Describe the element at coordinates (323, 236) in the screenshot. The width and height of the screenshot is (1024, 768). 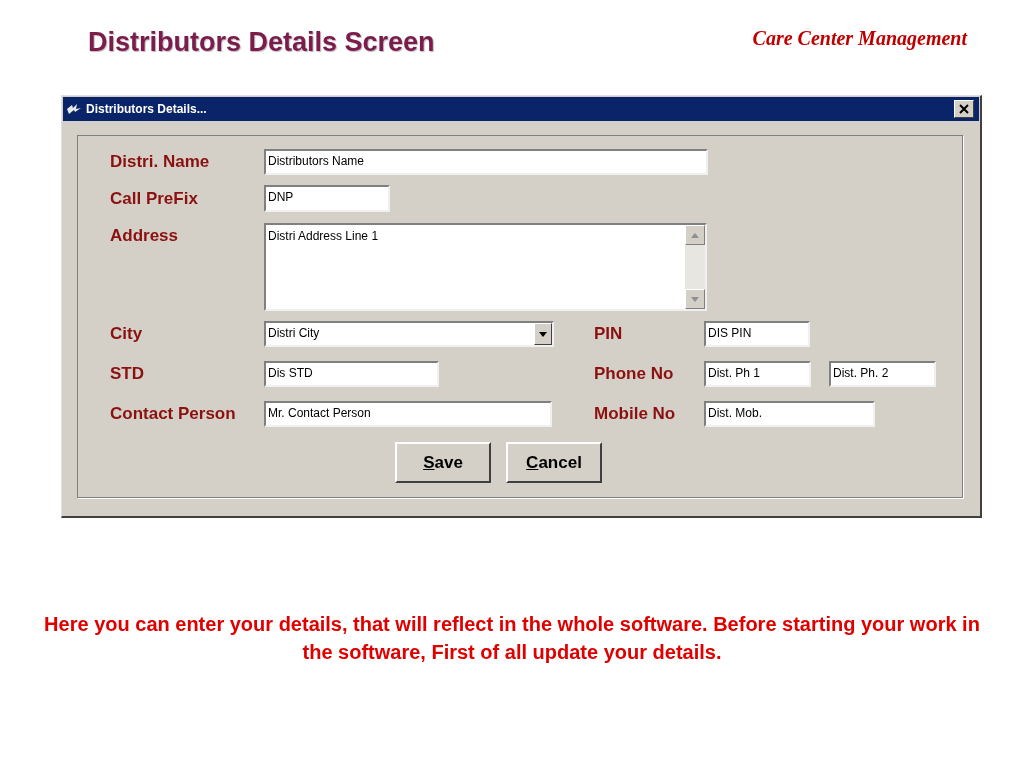
I see `address-text: Distri Address Line 1` at that location.